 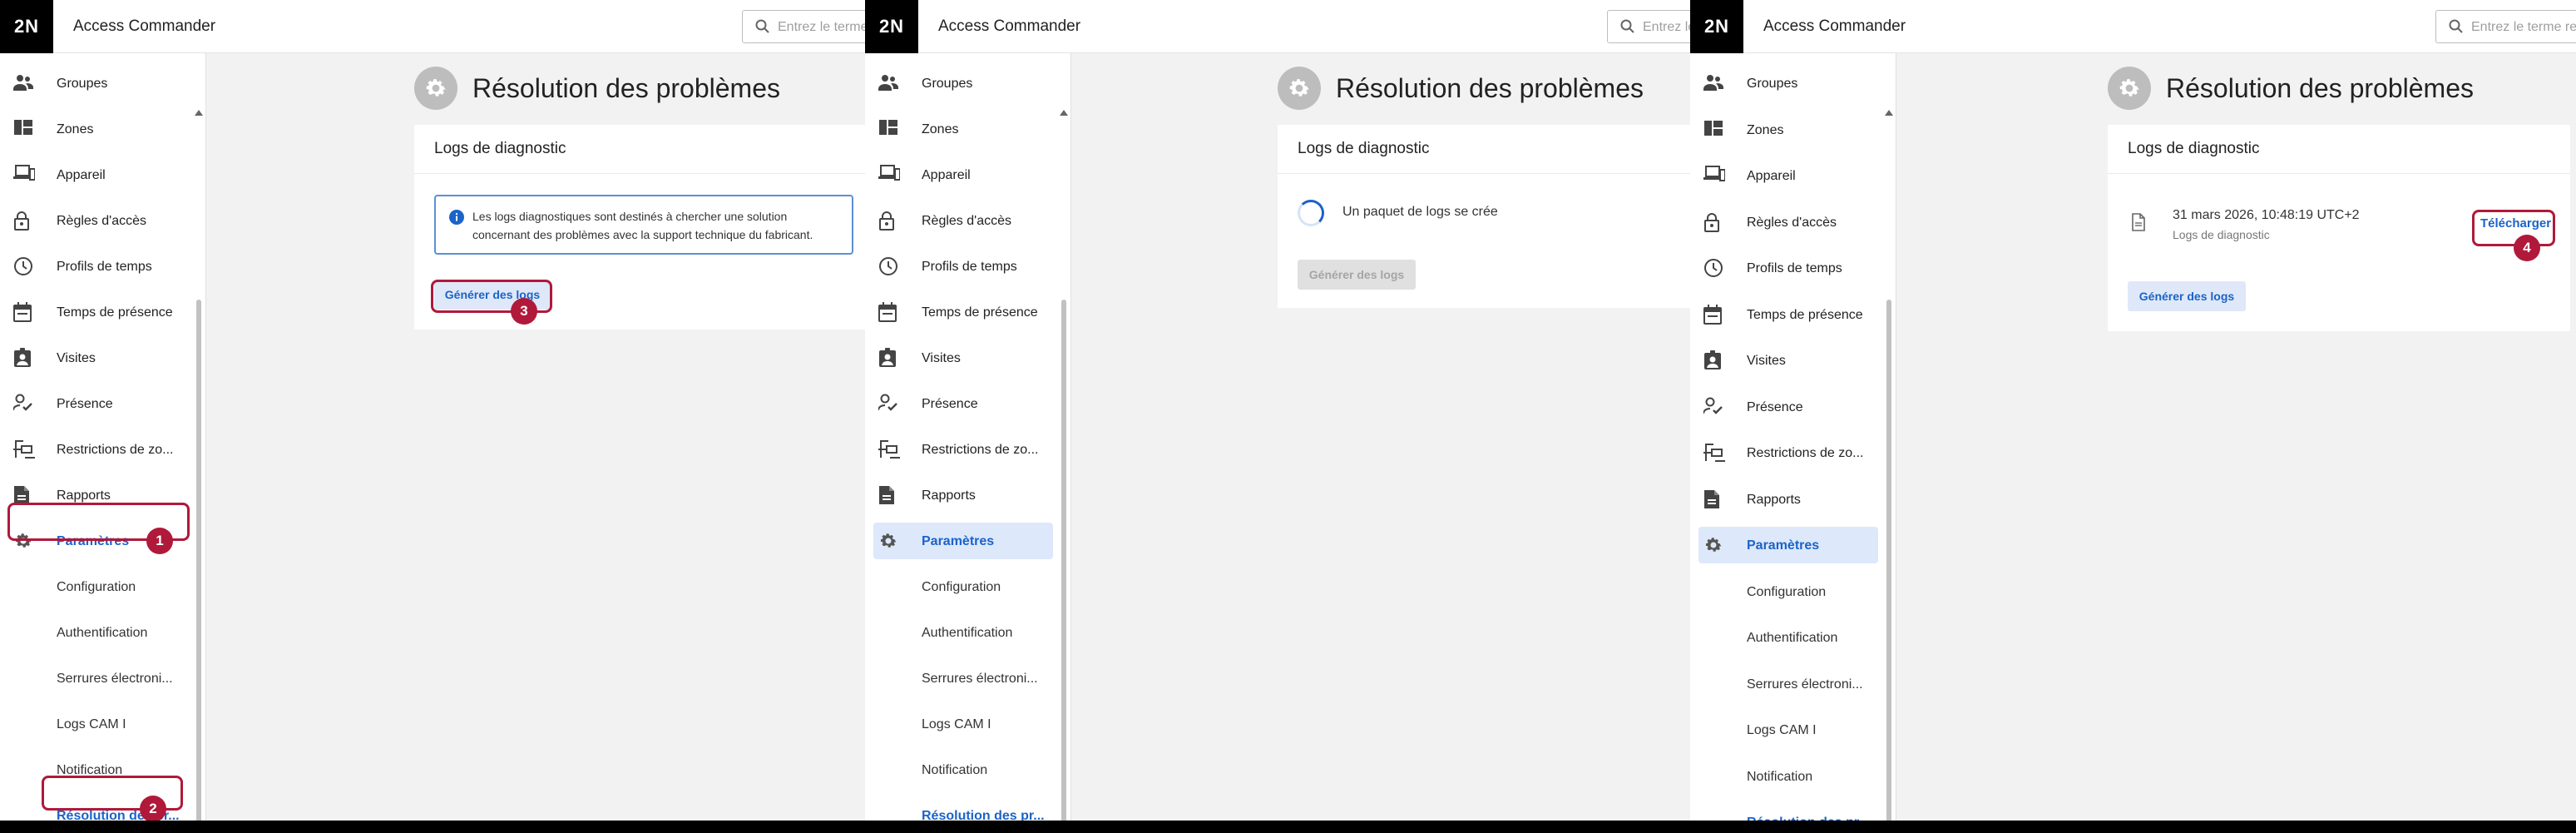 I want to click on sidebar-item-label: Rapports, so click(x=84, y=496).